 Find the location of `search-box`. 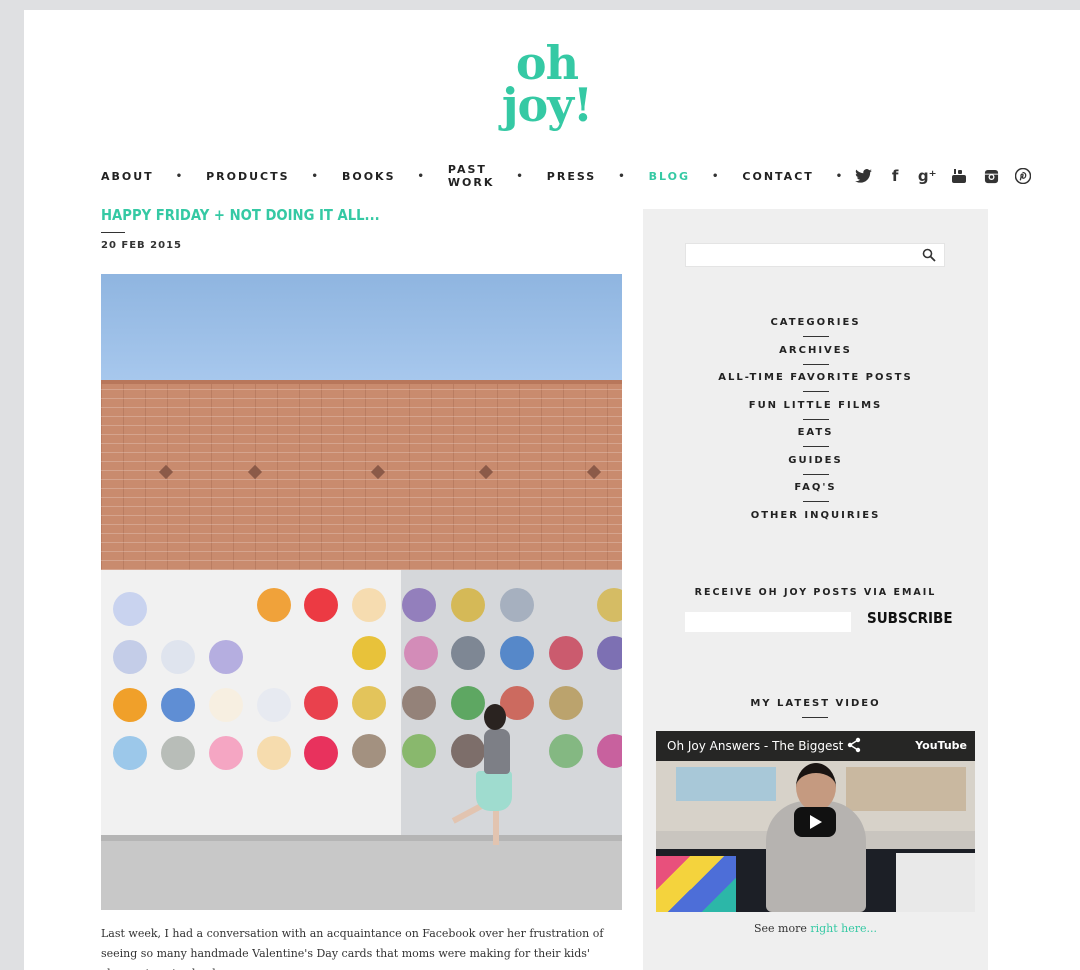

search-box is located at coordinates (815, 255).